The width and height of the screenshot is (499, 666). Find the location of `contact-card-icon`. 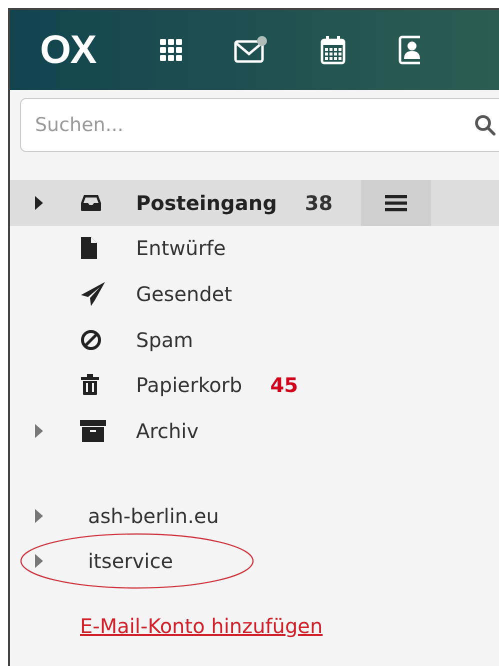

contact-card-icon is located at coordinates (409, 50).